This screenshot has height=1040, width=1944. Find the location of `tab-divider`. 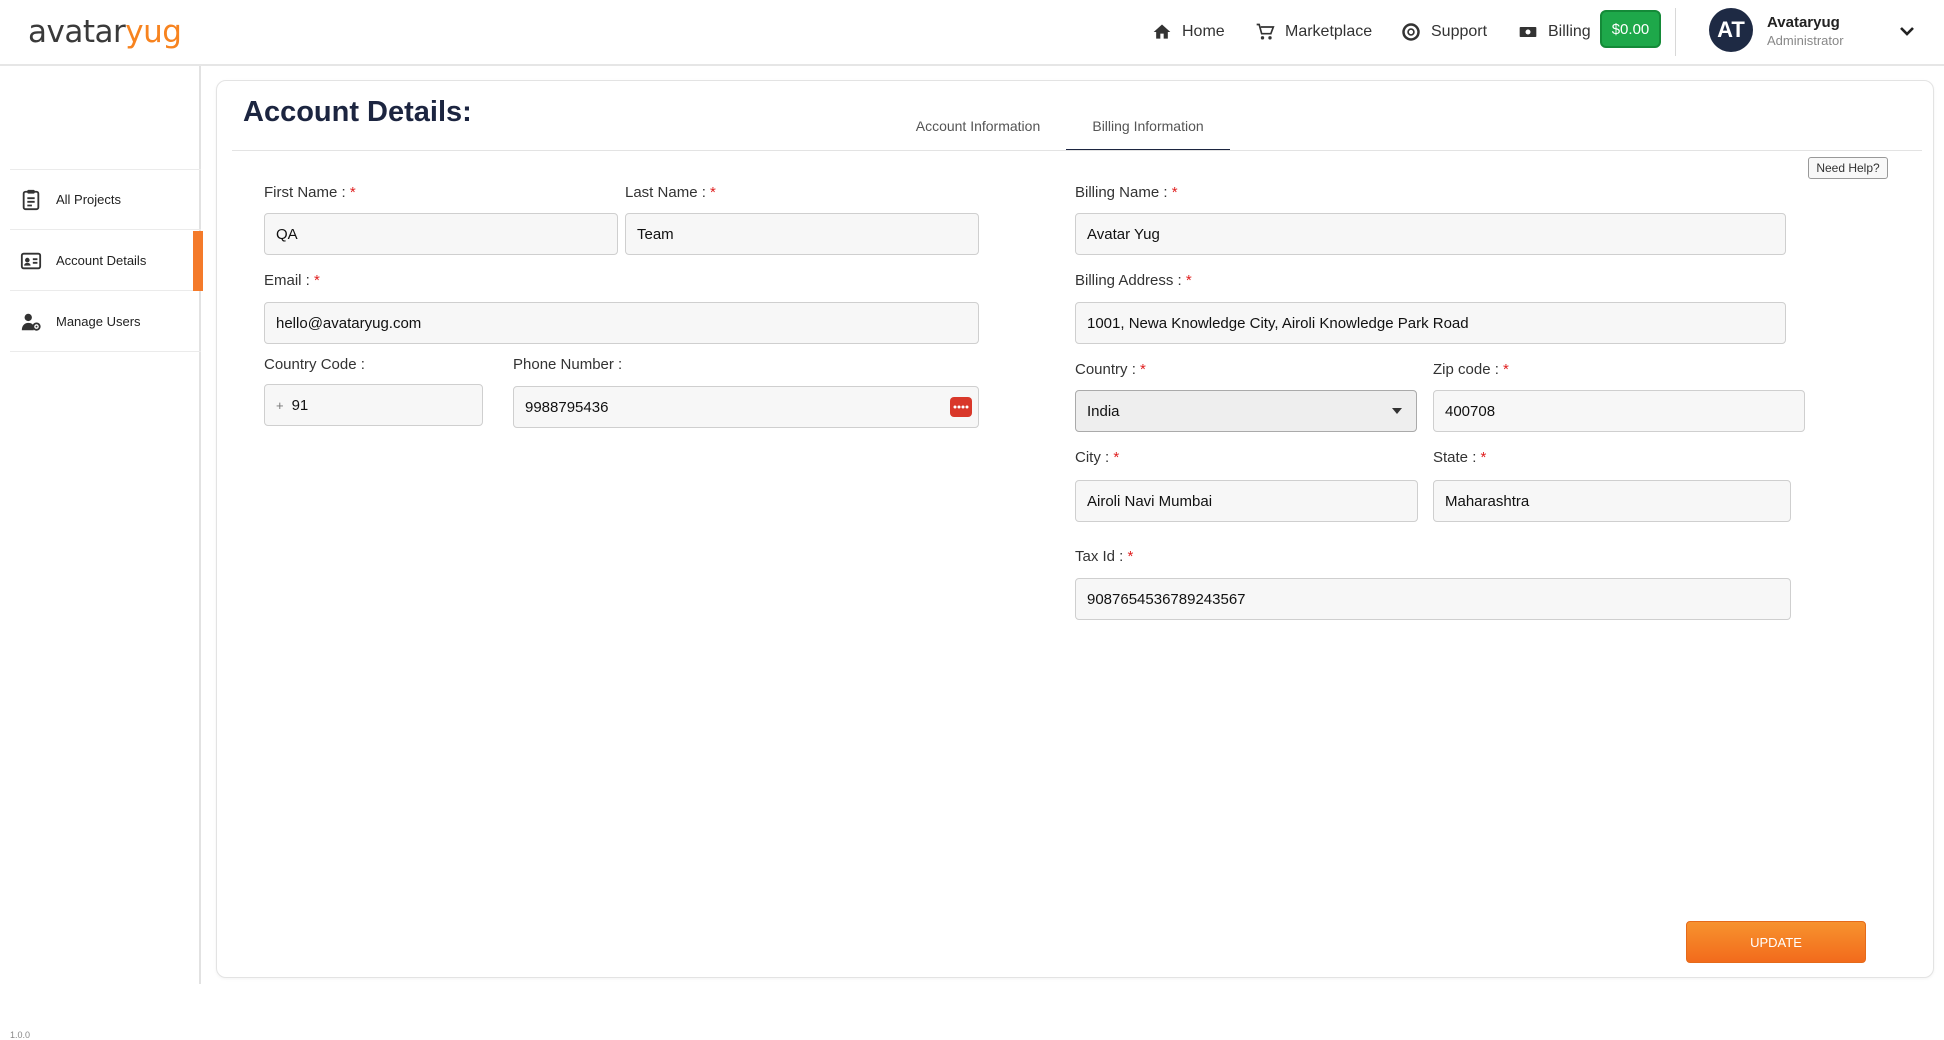

tab-divider is located at coordinates (1077, 150).